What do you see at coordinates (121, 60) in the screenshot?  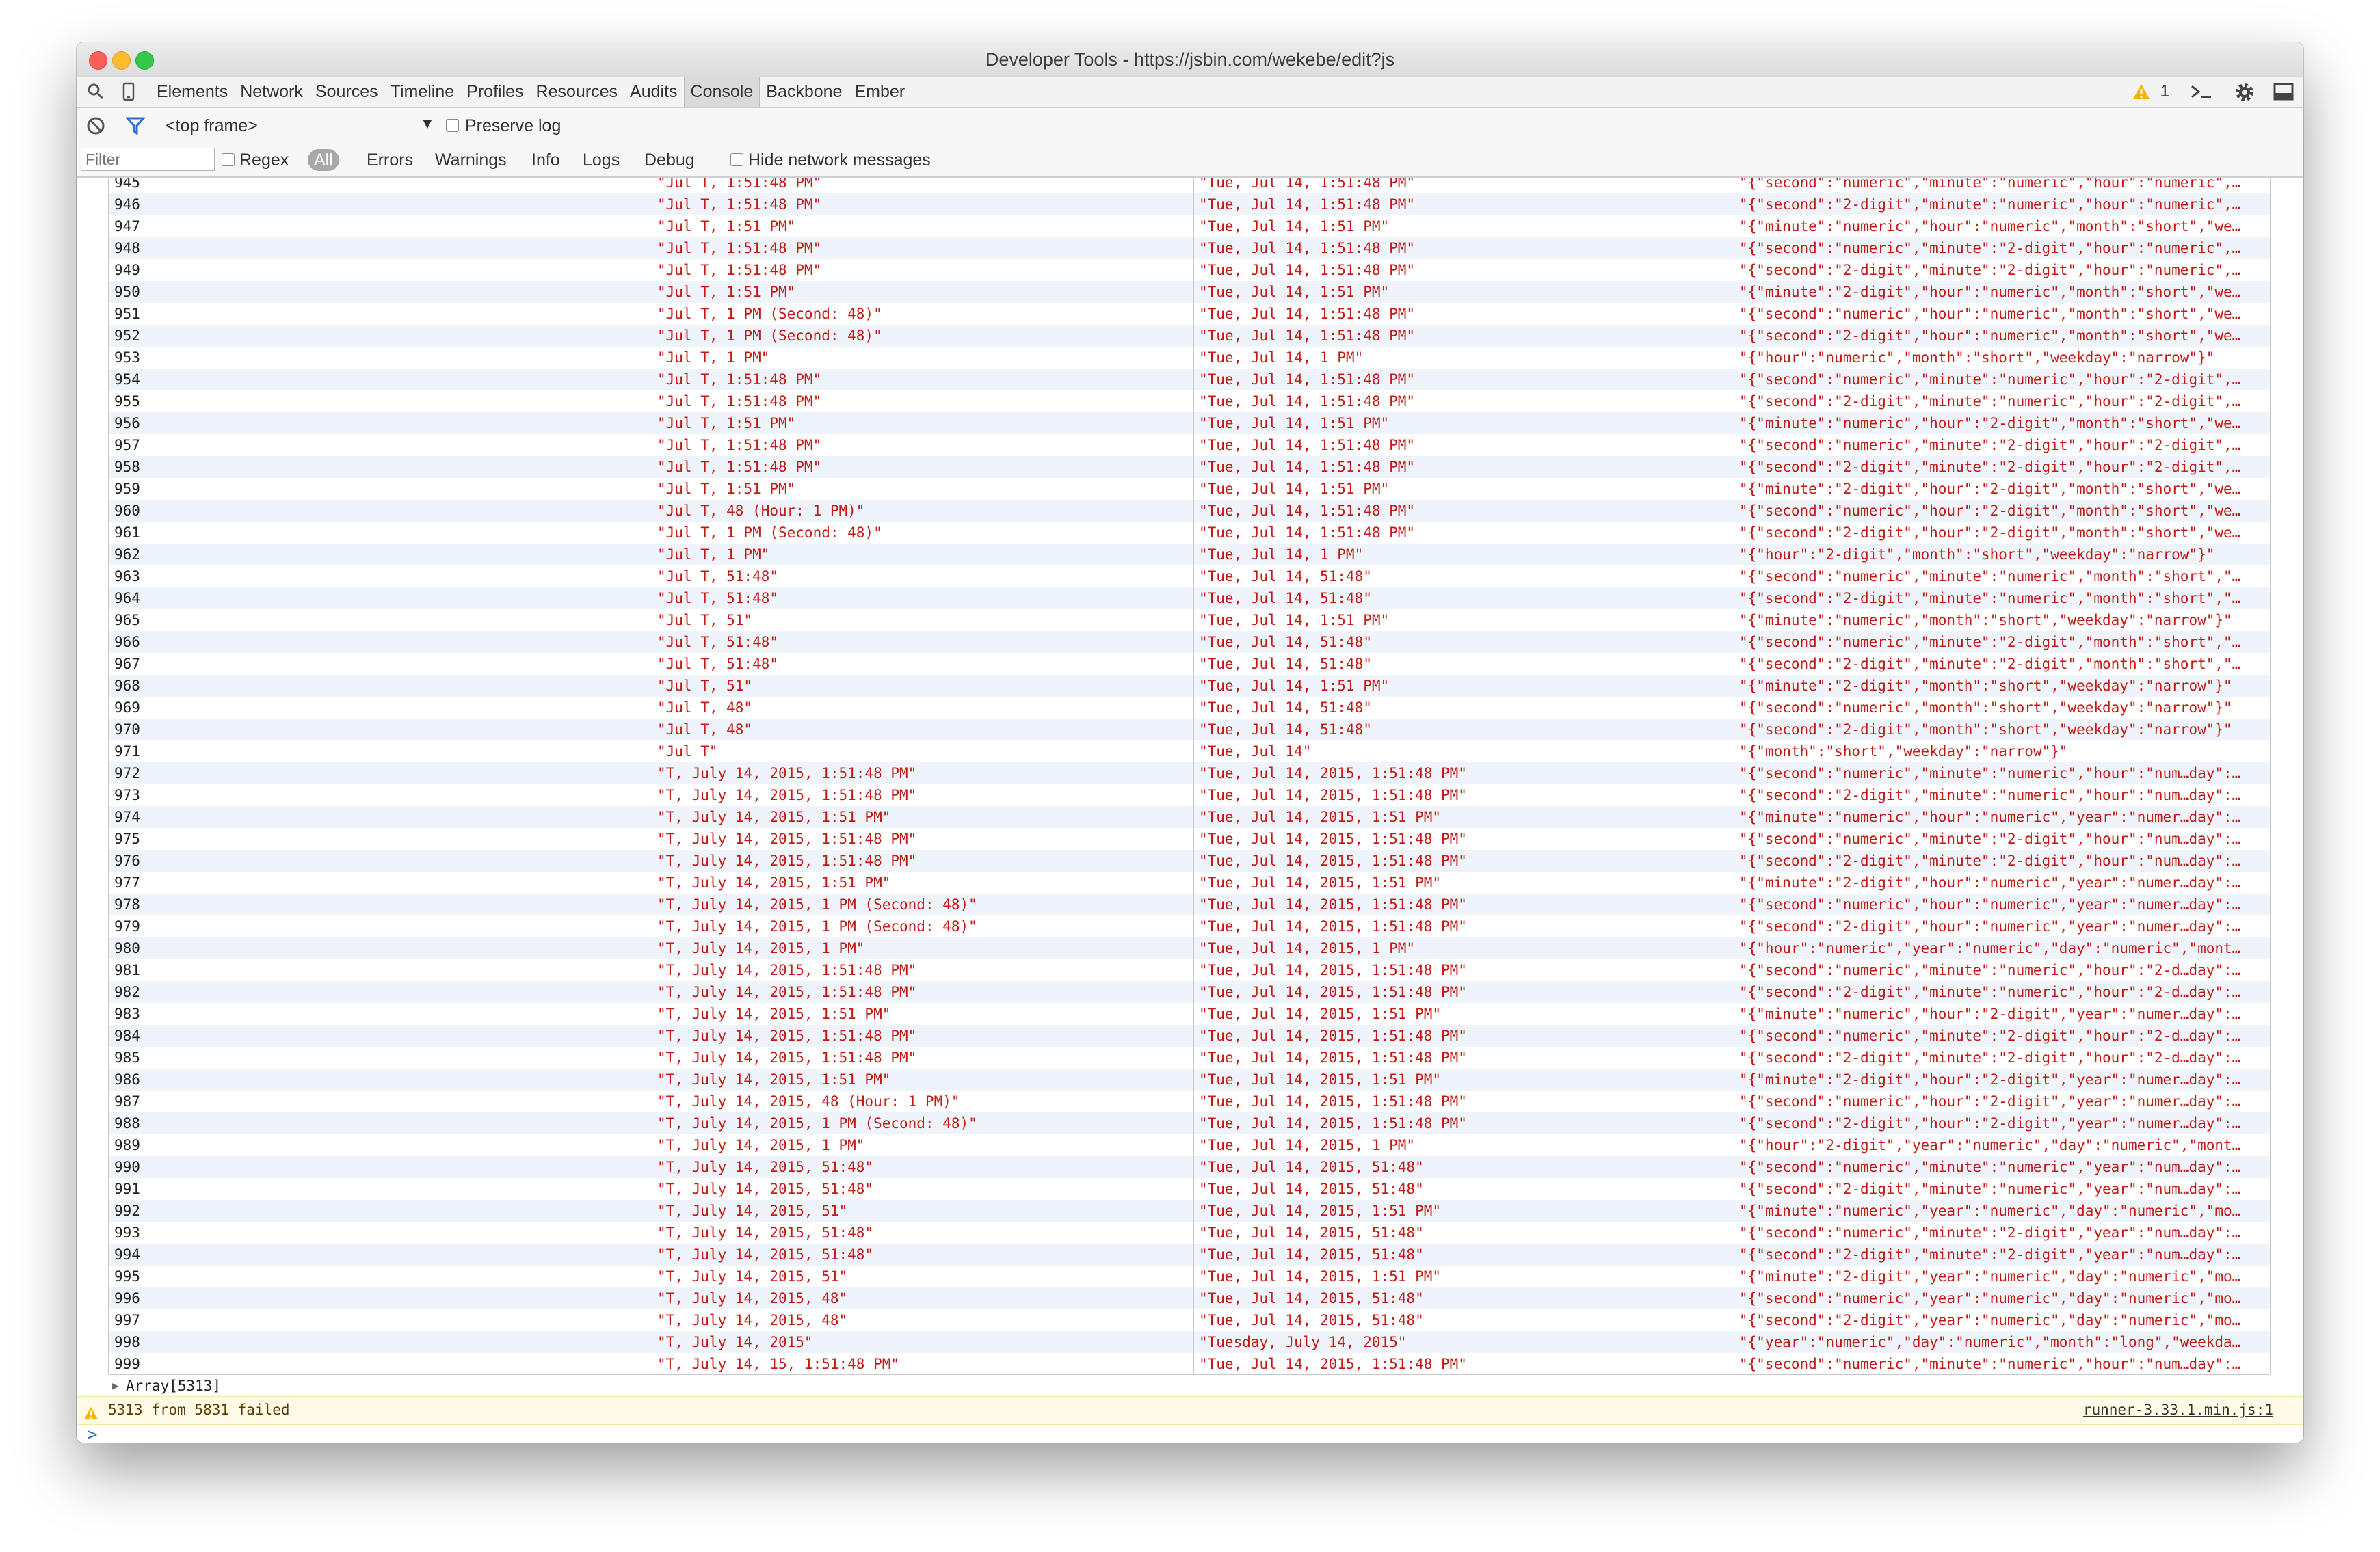 I see `minimize-window-button` at bounding box center [121, 60].